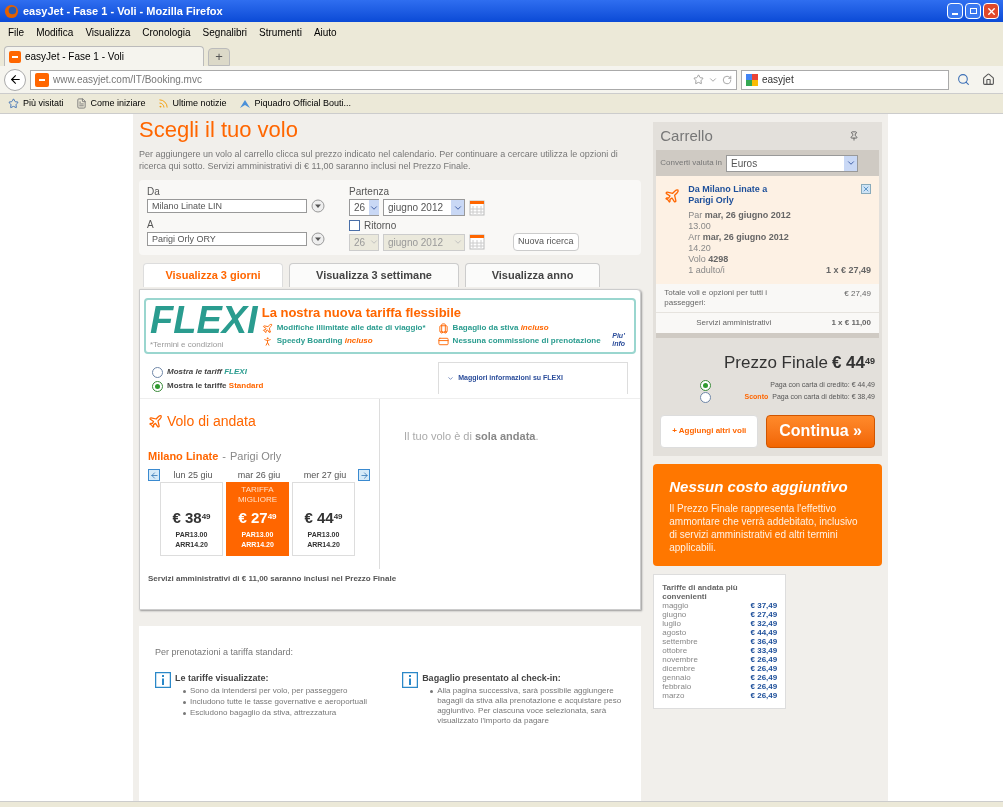 The width and height of the screenshot is (1003, 807). I want to click on currency-select: Euros, so click(792, 163).